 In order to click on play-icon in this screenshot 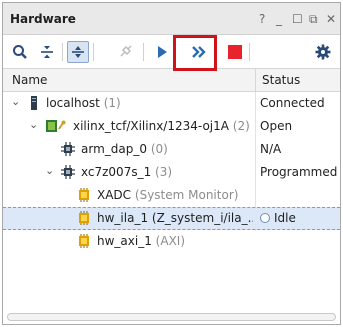, I will do `click(162, 52)`.